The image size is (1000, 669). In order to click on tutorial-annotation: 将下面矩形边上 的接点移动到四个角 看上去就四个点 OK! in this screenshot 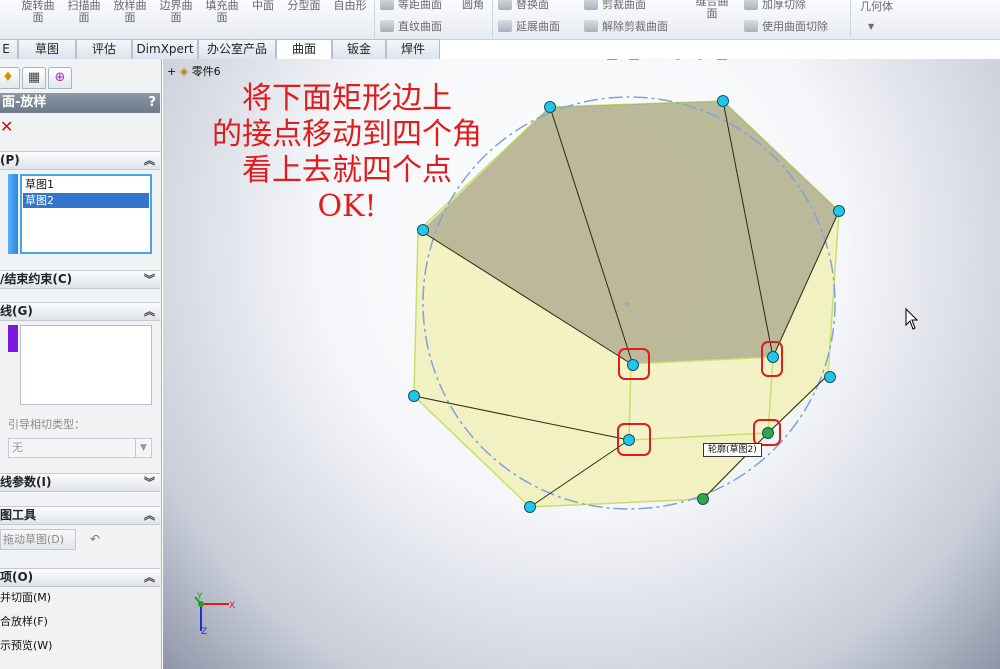, I will do `click(347, 152)`.